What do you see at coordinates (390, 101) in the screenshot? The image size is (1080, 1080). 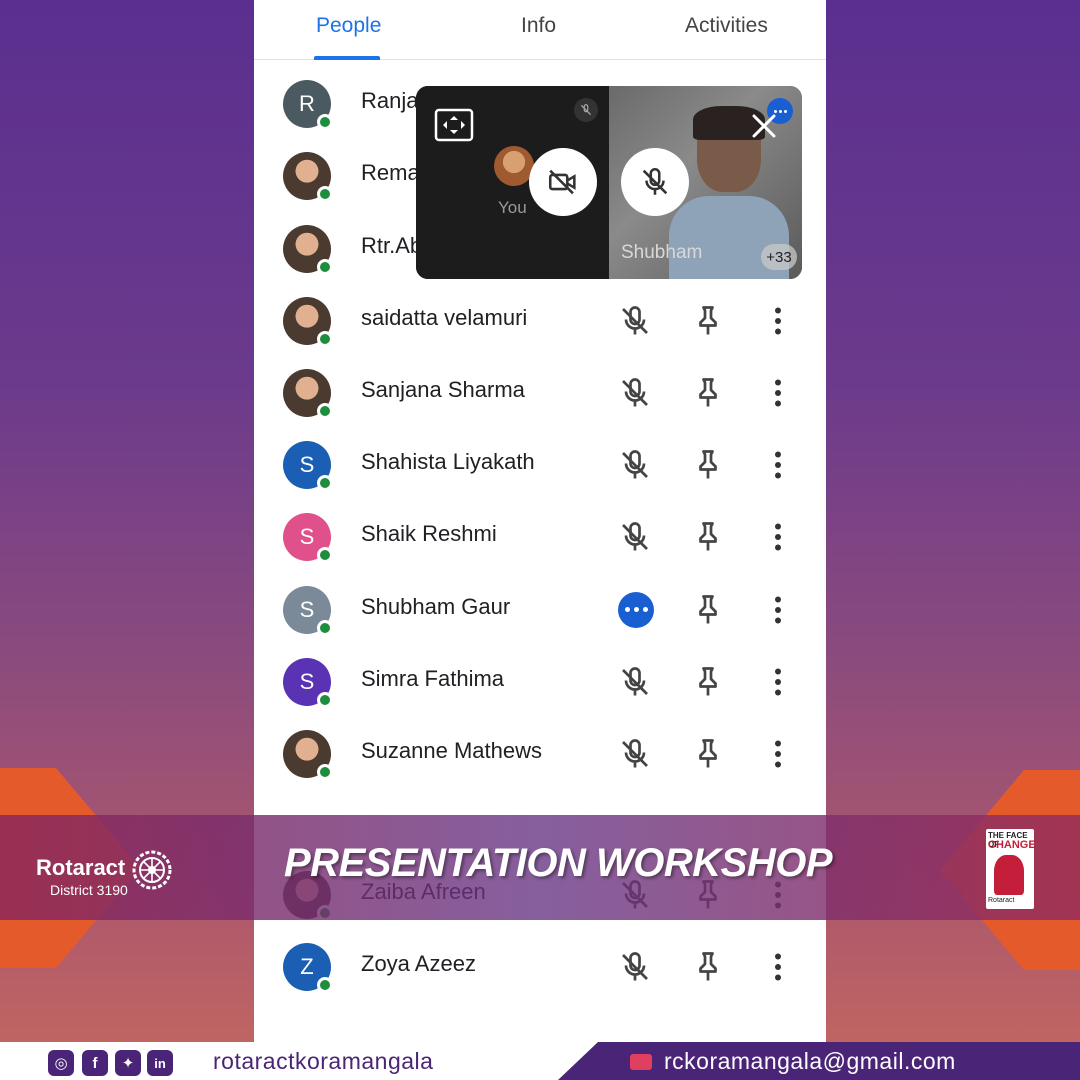 I see `participant-name: Ranja` at bounding box center [390, 101].